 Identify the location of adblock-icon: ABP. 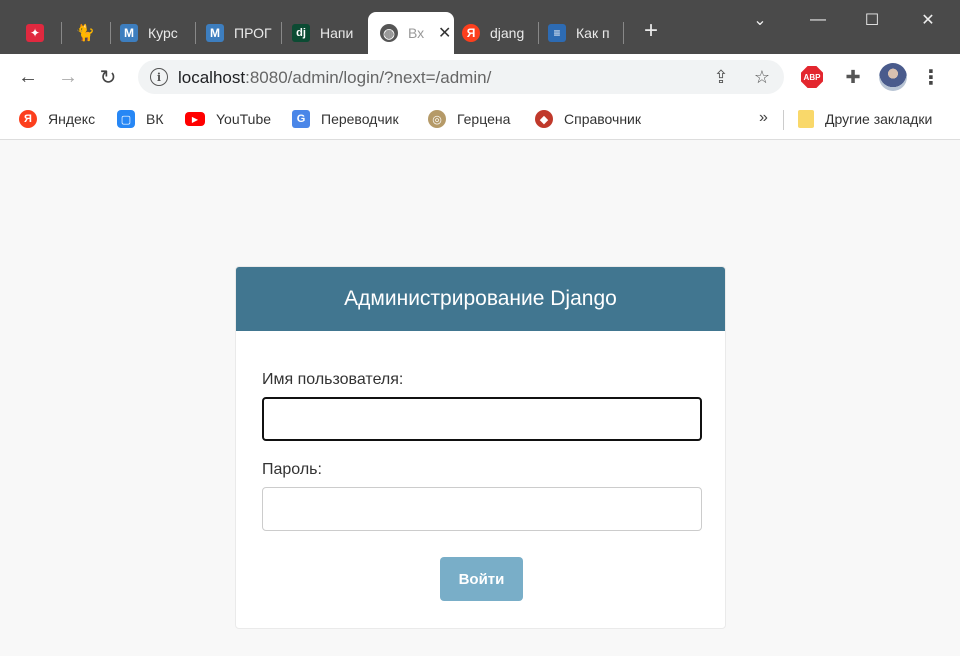
(812, 77).